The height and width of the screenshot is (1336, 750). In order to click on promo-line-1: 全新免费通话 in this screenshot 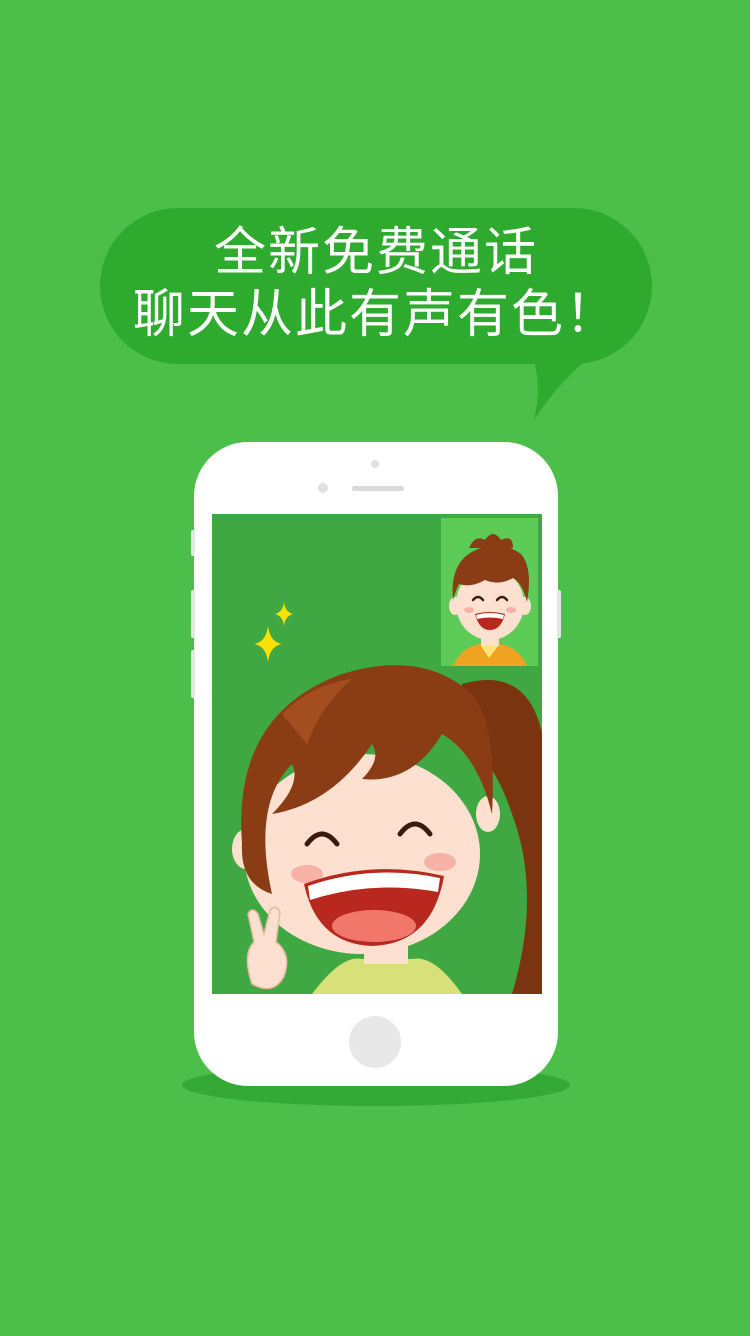, I will do `click(375, 253)`.